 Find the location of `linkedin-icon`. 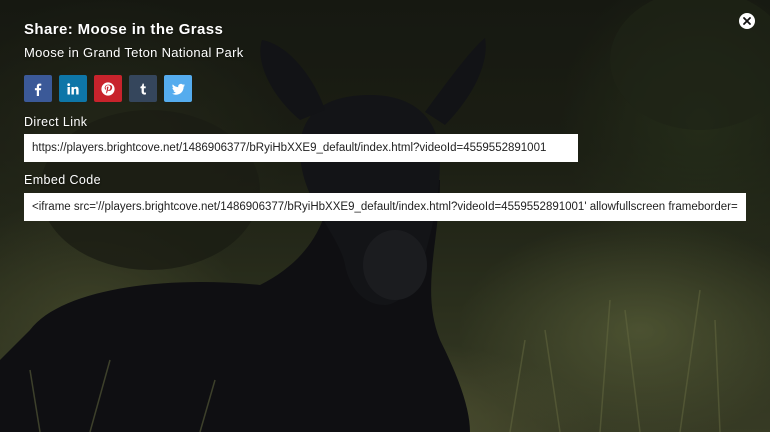

linkedin-icon is located at coordinates (73, 88).